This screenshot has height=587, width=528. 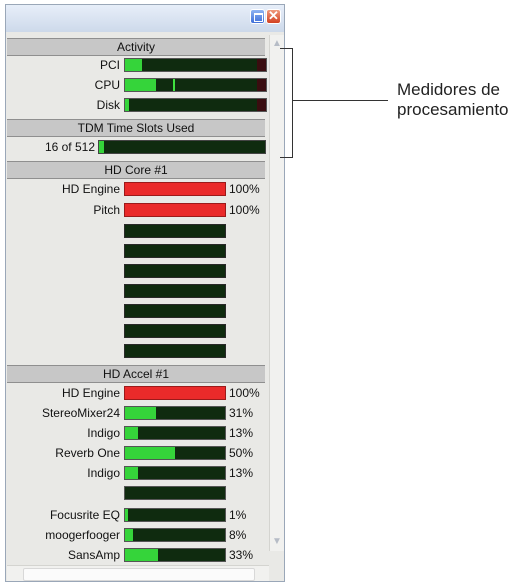 I want to click on minimize-icon, so click(x=257, y=16).